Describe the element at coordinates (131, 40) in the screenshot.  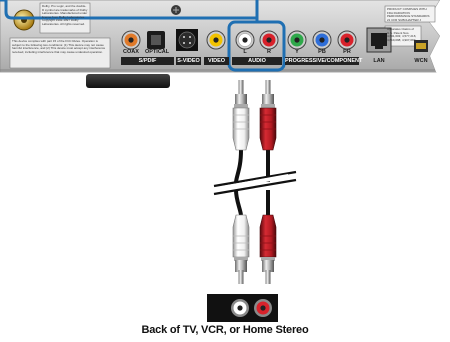
I see `coax-jack` at that location.